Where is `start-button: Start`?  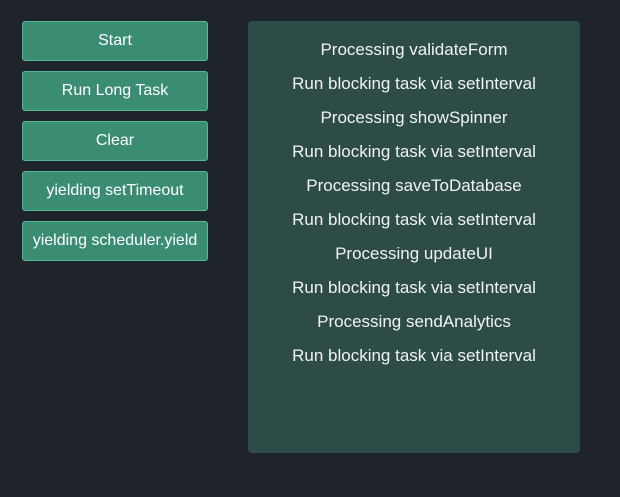 start-button: Start is located at coordinates (115, 41).